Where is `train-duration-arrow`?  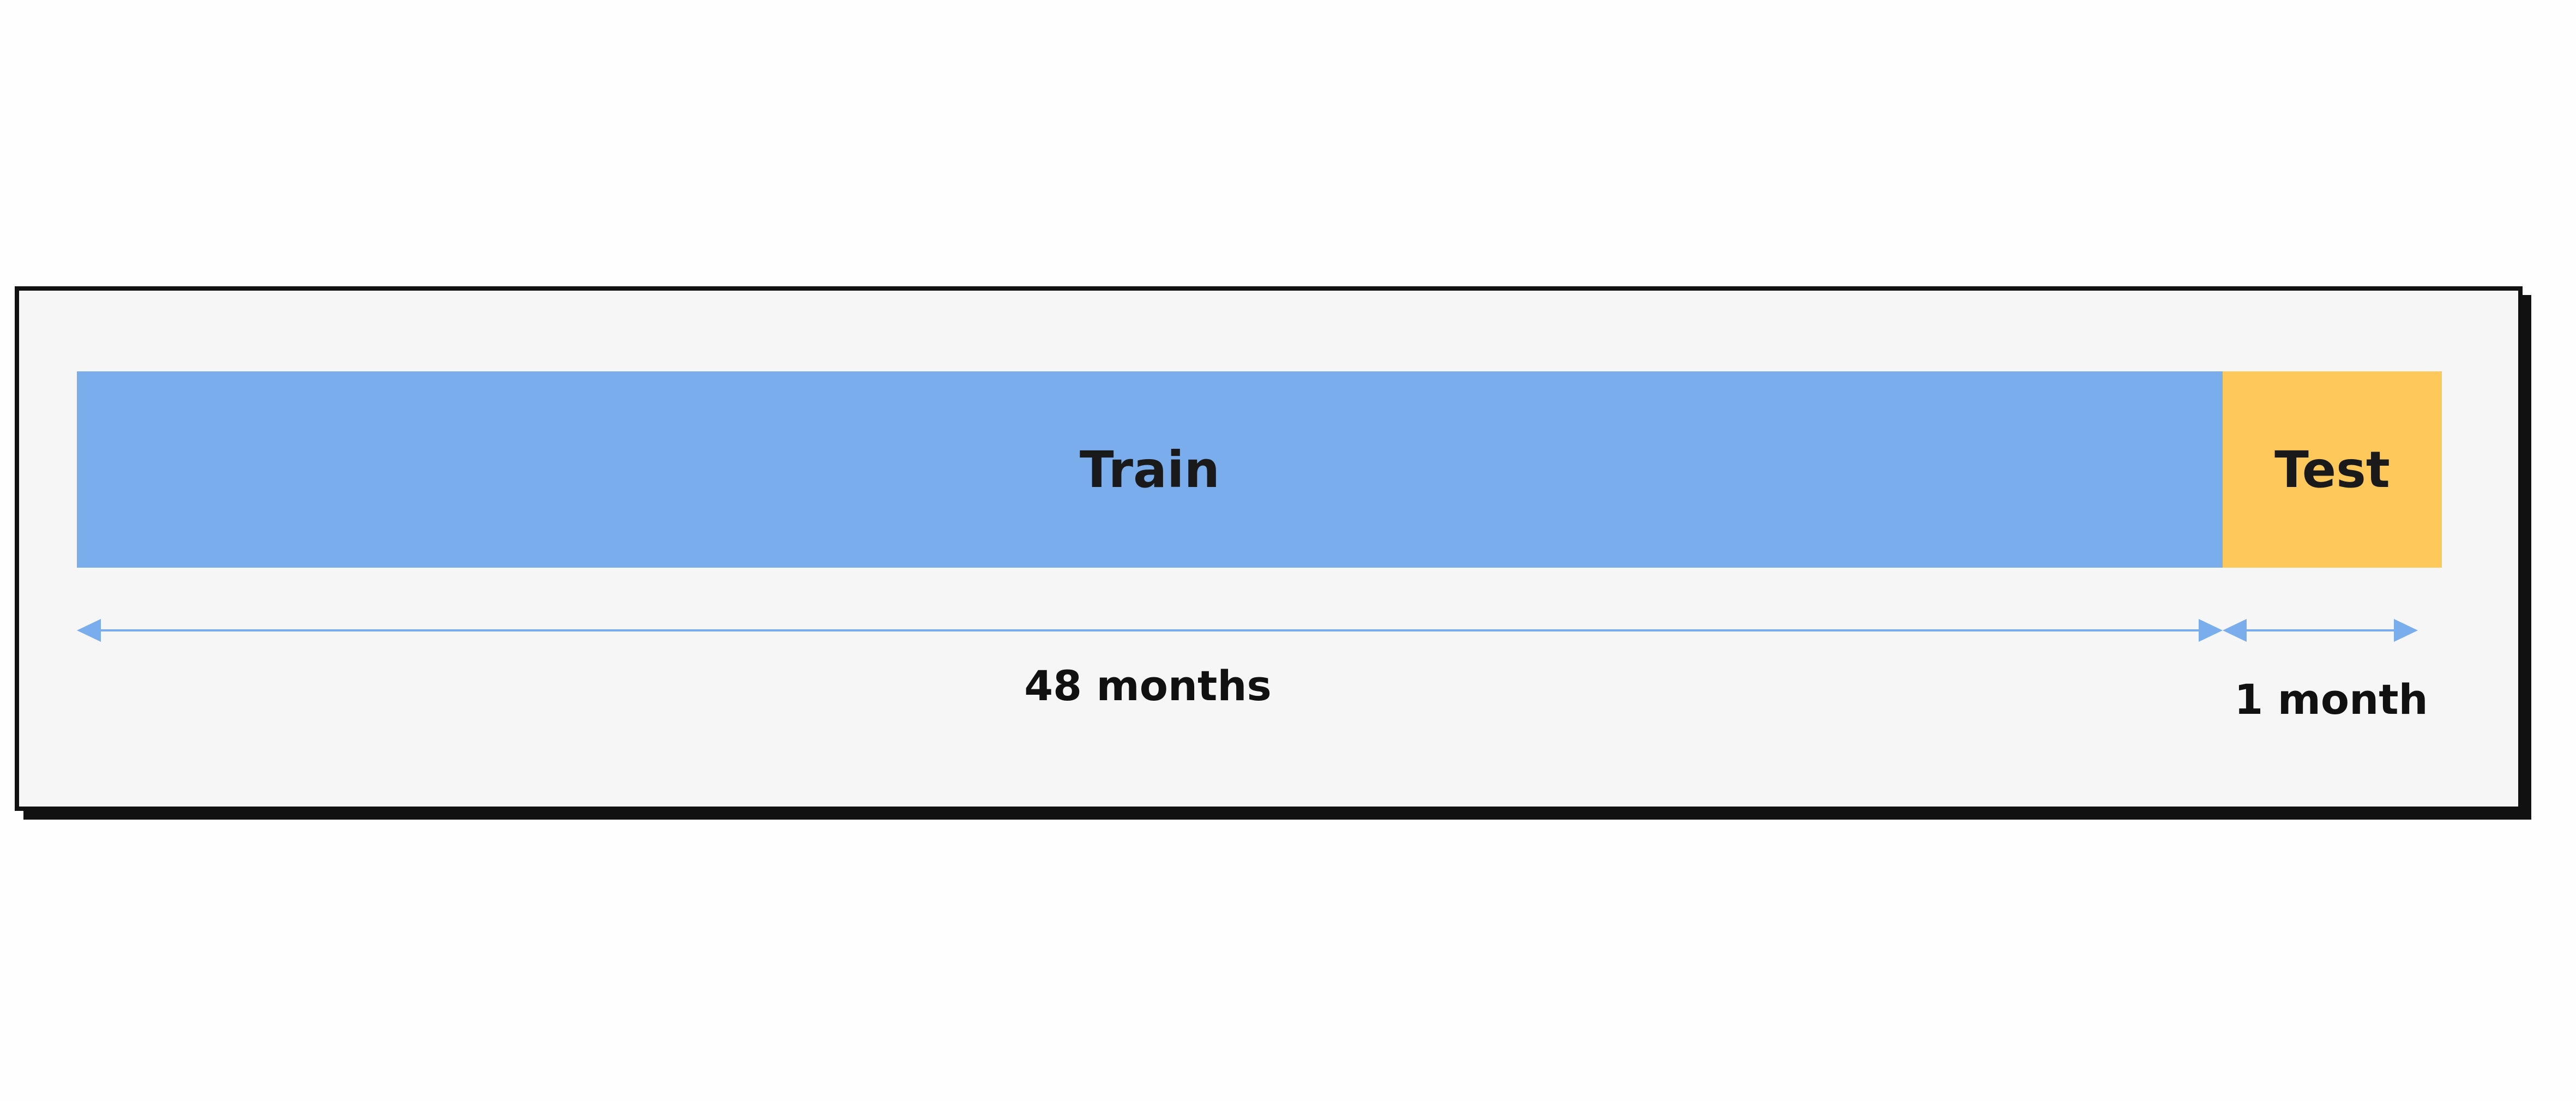
train-duration-arrow is located at coordinates (1150, 630).